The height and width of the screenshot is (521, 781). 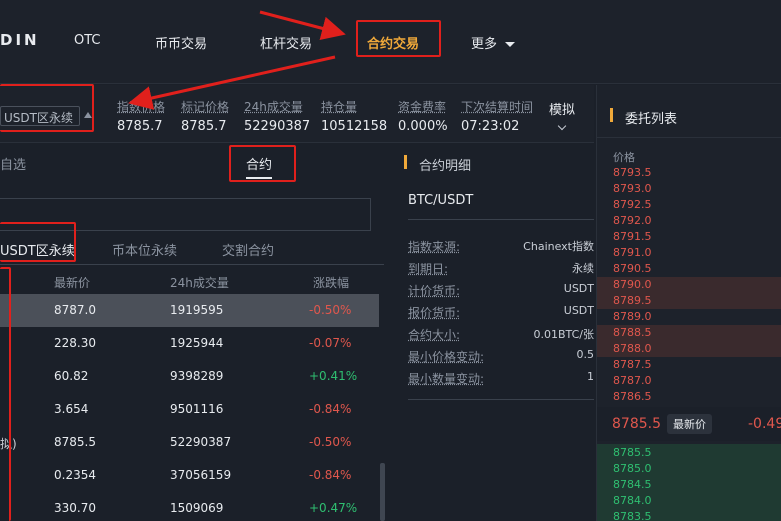 I want to click on arrow-to-pair, so click(x=232, y=82).